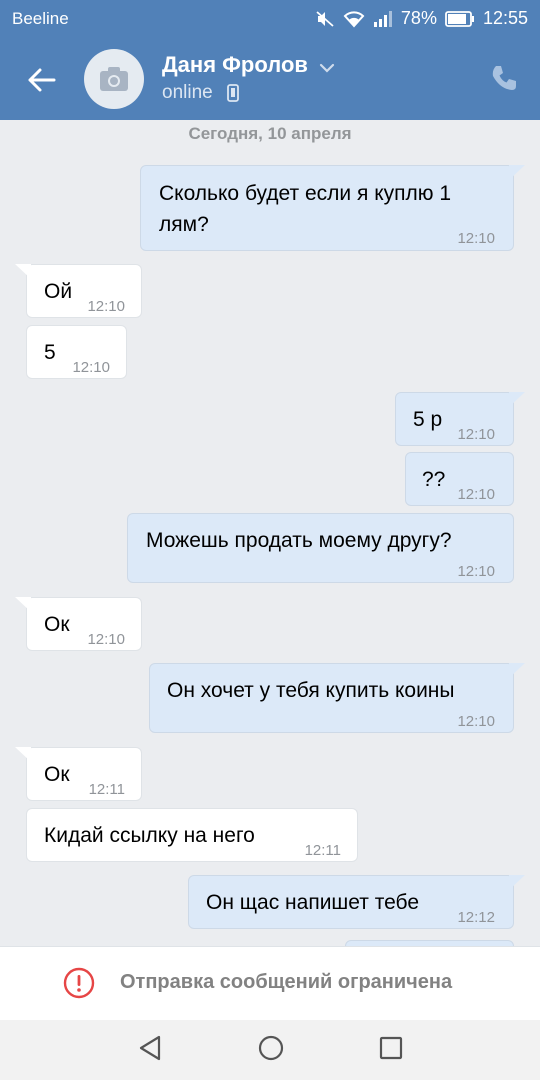  Describe the element at coordinates (505, 18) in the screenshot. I see `clock: 12:55` at that location.